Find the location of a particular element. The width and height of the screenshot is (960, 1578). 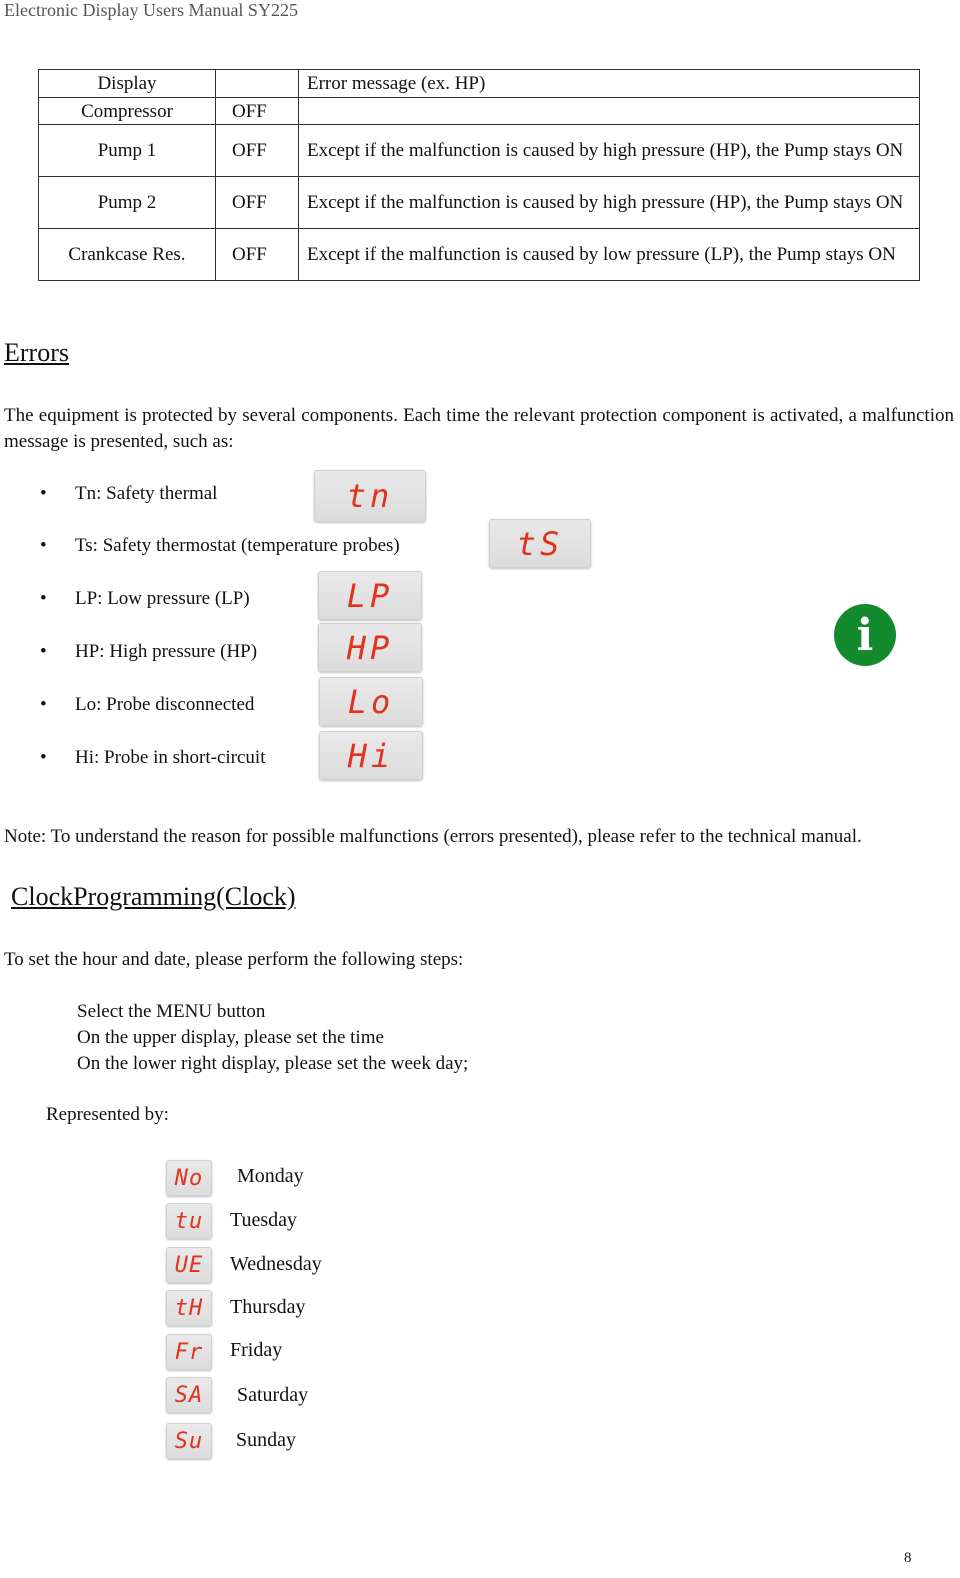

day-label-tuesday: Tuesday is located at coordinates (264, 1220).